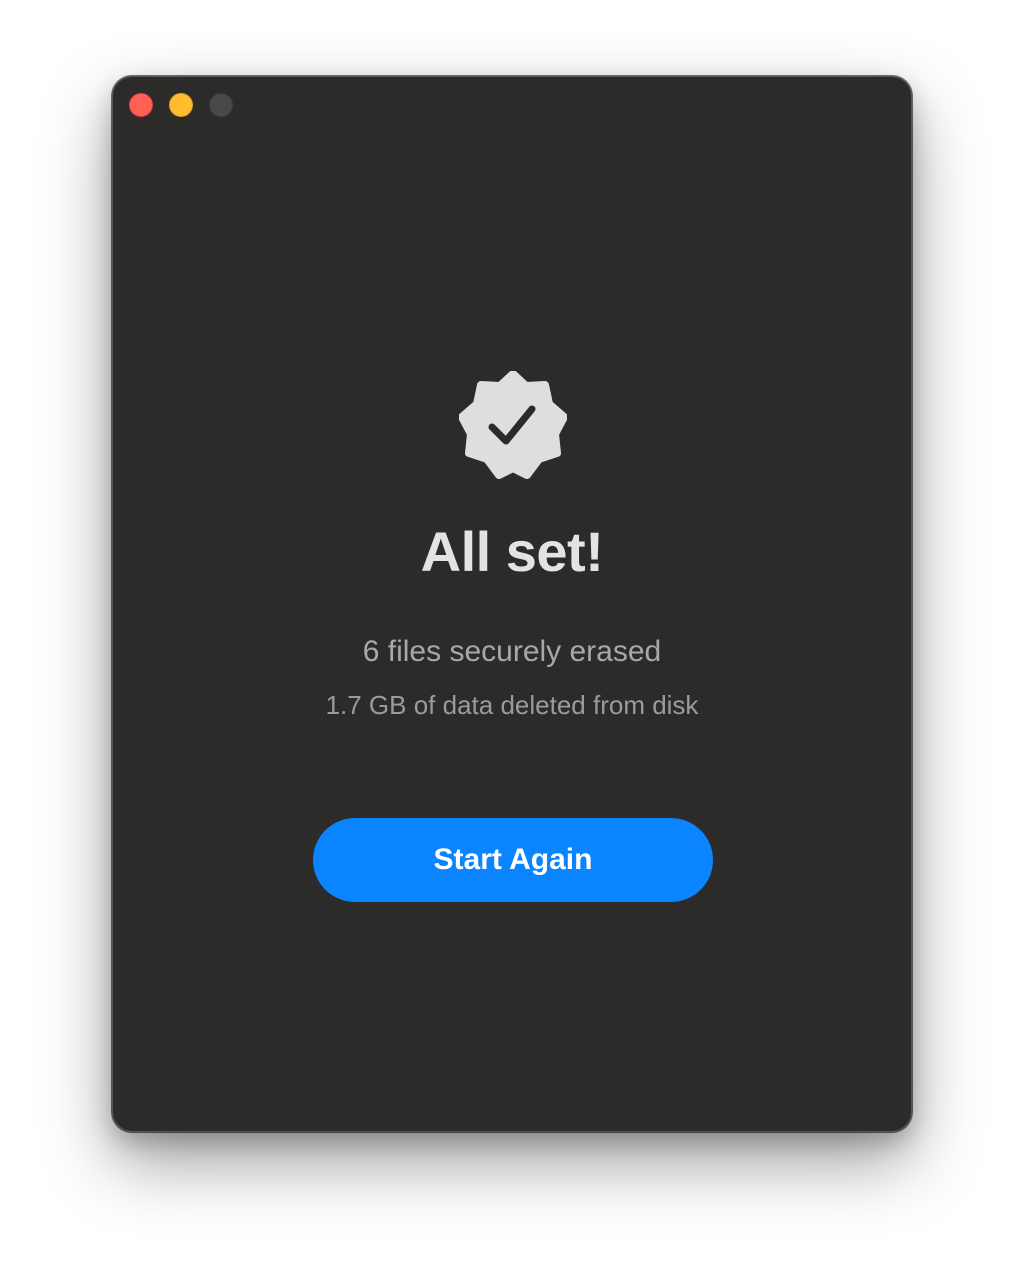  Describe the element at coordinates (513, 860) in the screenshot. I see `start-again-button: Start Again` at that location.